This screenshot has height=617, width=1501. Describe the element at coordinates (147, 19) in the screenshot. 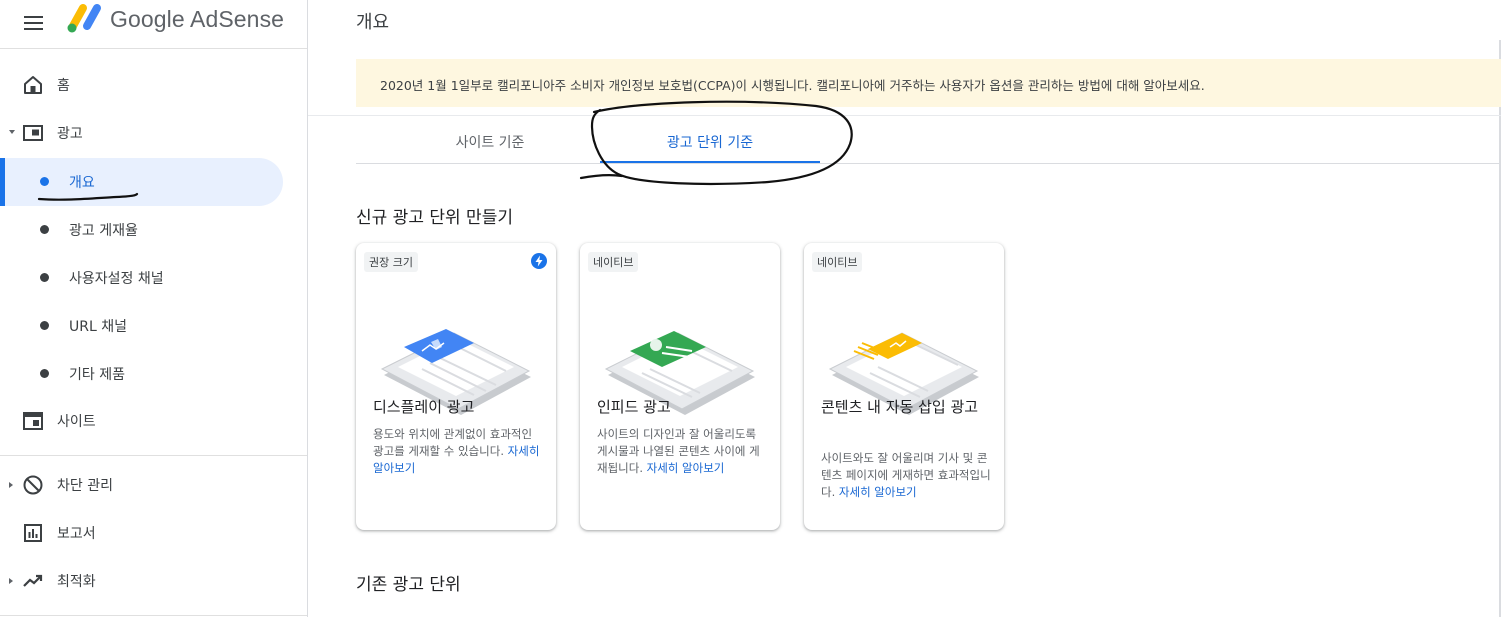

I see `brand-google: Google` at that location.